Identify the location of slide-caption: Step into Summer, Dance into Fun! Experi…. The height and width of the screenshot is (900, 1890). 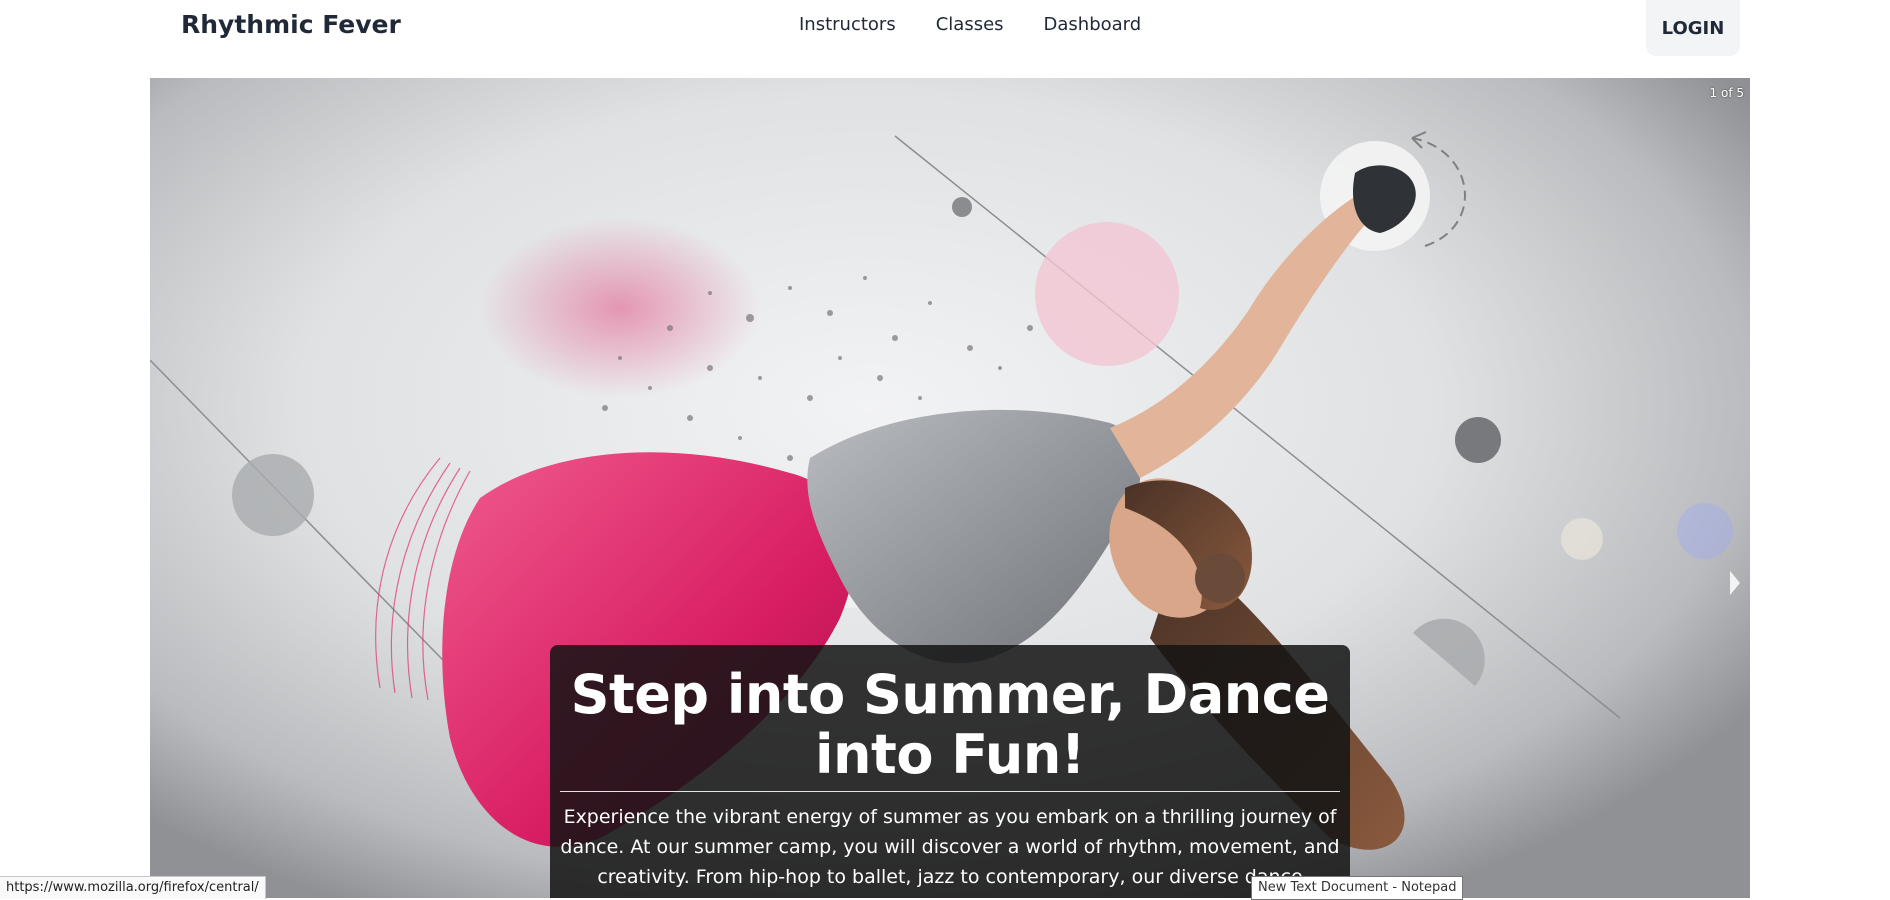
(950, 771).